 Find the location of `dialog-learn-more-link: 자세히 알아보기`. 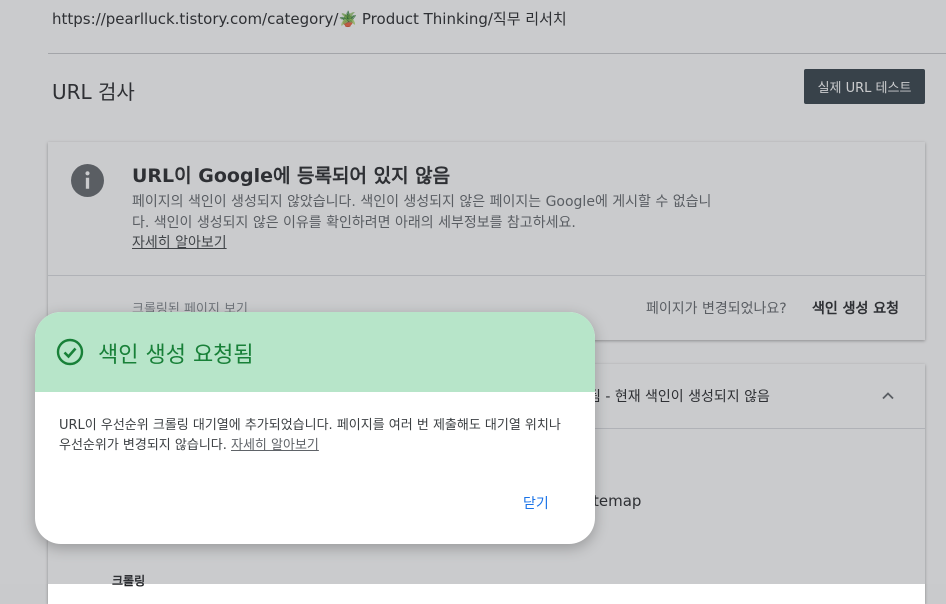

dialog-learn-more-link: 자세히 알아보기 is located at coordinates (275, 445).